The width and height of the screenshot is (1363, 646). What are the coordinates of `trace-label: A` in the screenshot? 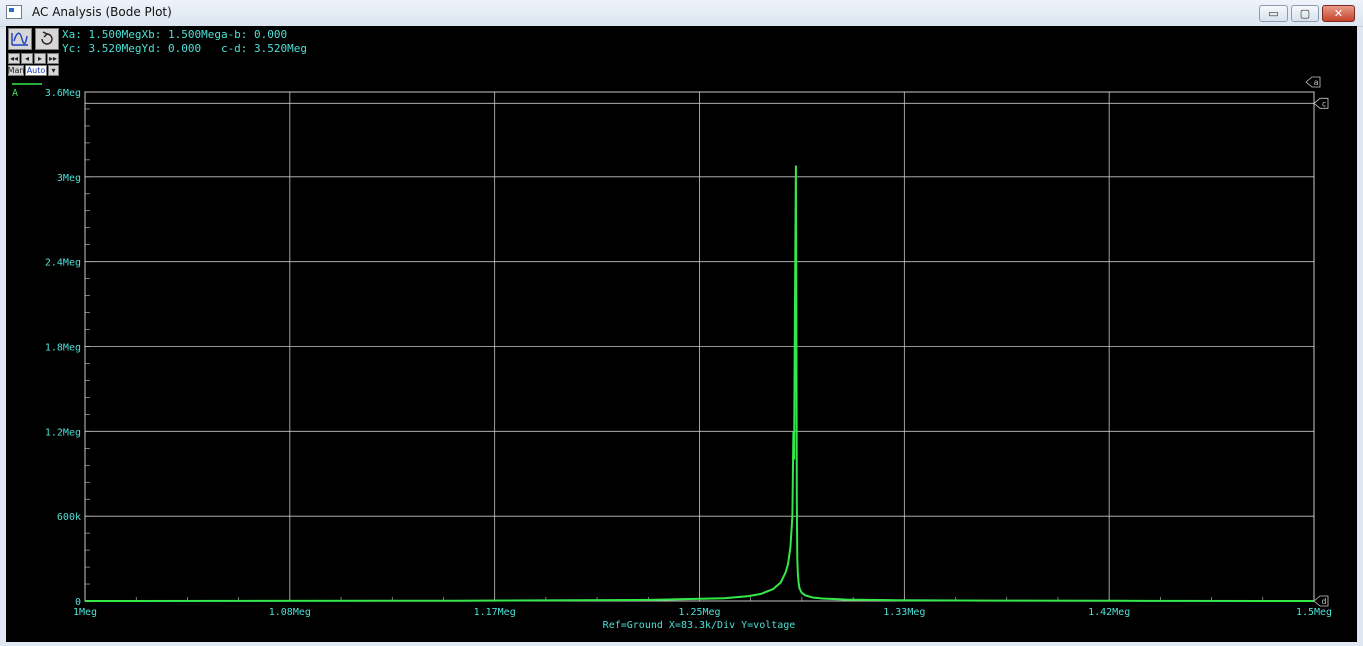 It's located at (15, 93).